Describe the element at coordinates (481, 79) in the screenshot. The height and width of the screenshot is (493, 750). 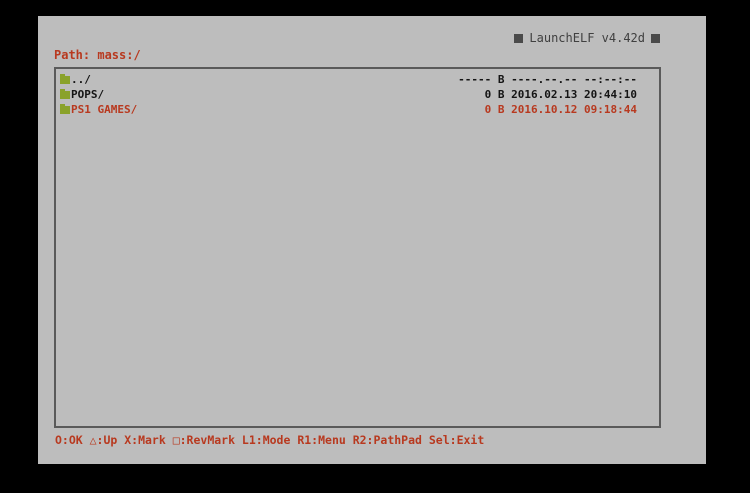
I see `file-size: ----- B` at that location.